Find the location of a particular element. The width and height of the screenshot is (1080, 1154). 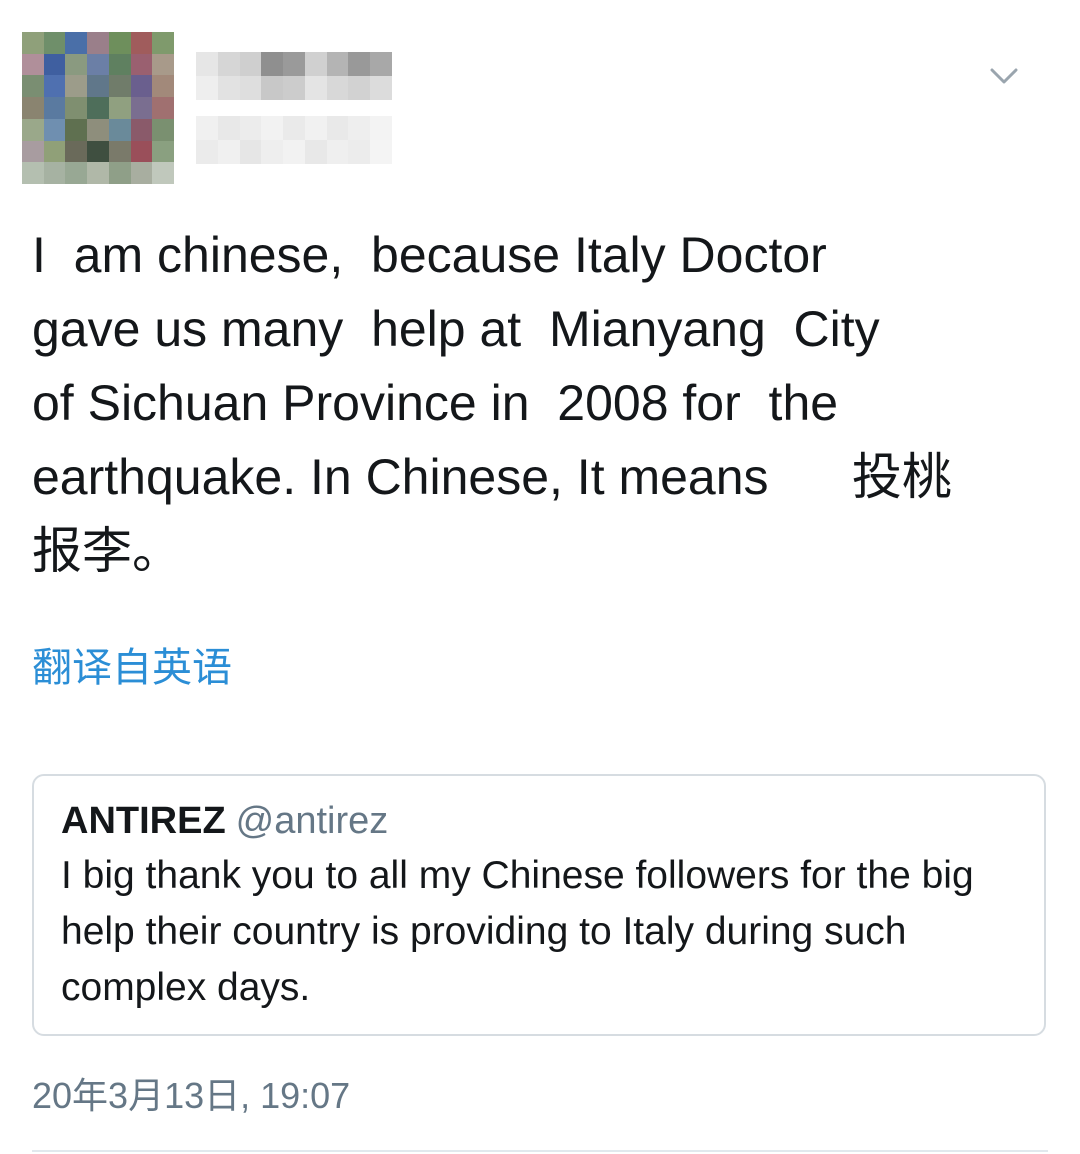

quoted-author-handle: @antirez is located at coordinates (312, 821).